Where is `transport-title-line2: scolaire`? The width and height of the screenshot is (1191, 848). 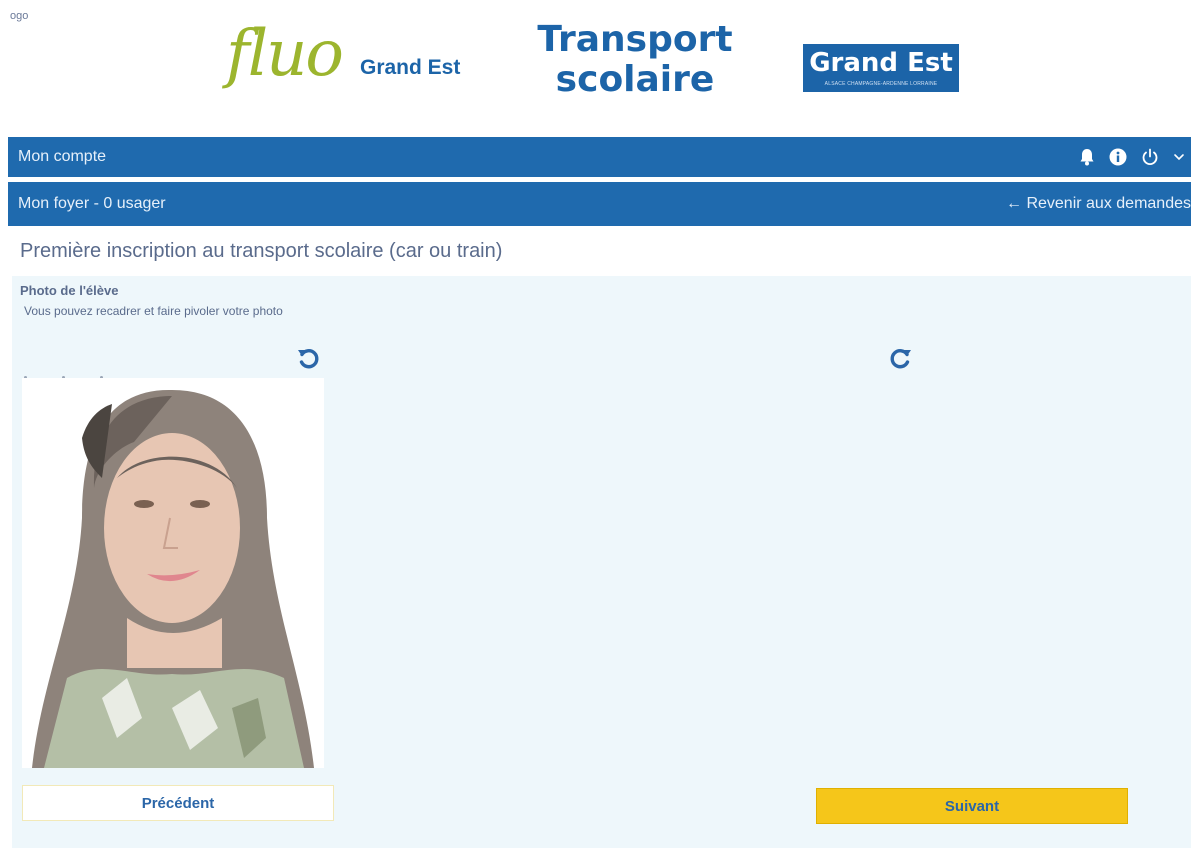
transport-title-line2: scolaire is located at coordinates (635, 79).